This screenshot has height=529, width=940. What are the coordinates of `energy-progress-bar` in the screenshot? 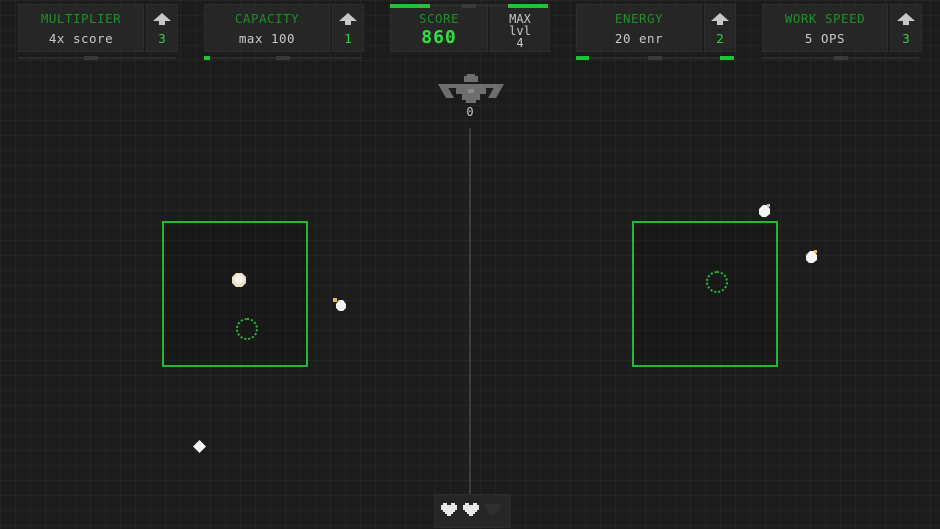 It's located at (655, 58).